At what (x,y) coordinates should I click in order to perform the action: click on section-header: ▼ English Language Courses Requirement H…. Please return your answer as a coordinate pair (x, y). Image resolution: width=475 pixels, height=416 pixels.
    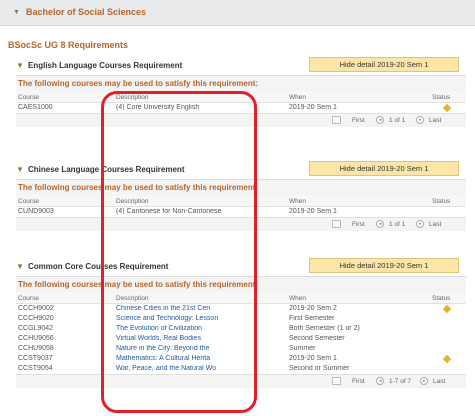
    Looking at the image, I should click on (241, 66).